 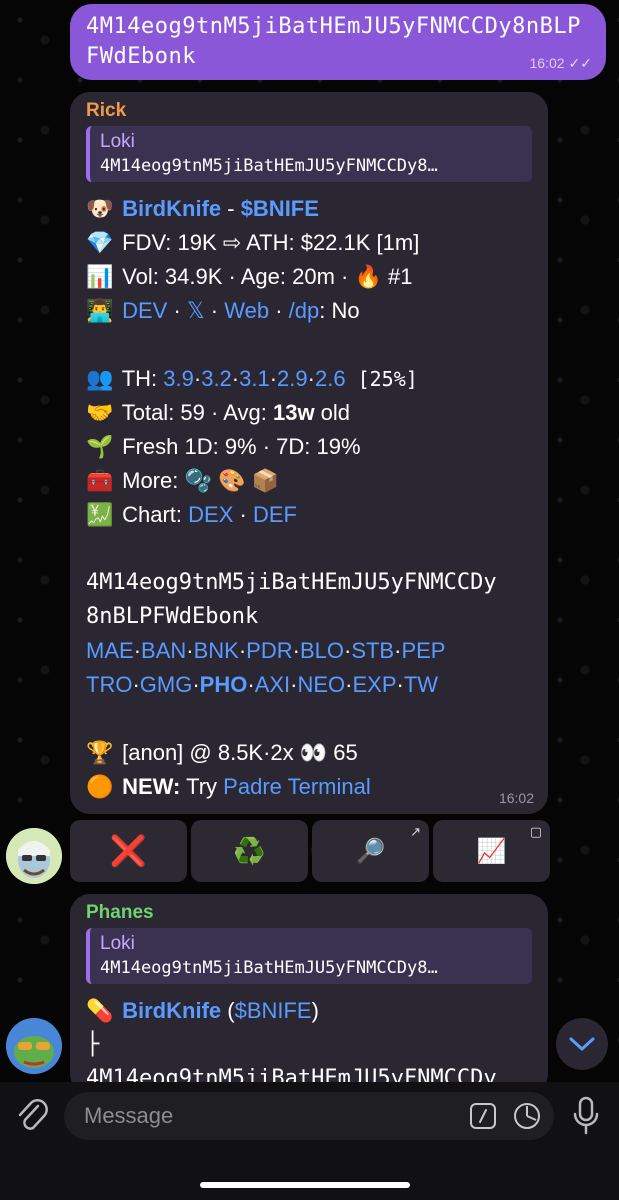 I want to click on volume-text: Vol: 34.9K · Age: 20m · 🔥 #1, so click(x=267, y=276).